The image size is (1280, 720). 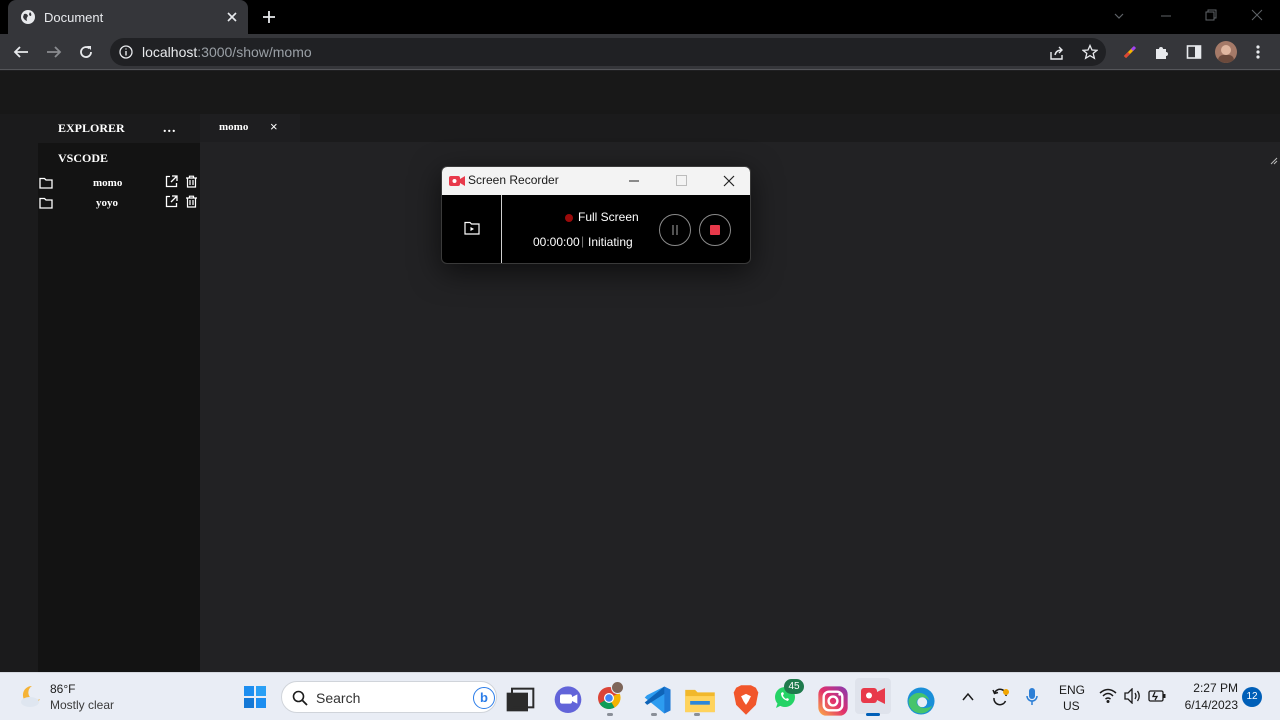 What do you see at coordinates (610, 242) in the screenshot?
I see `recorder-status: Initiating` at bounding box center [610, 242].